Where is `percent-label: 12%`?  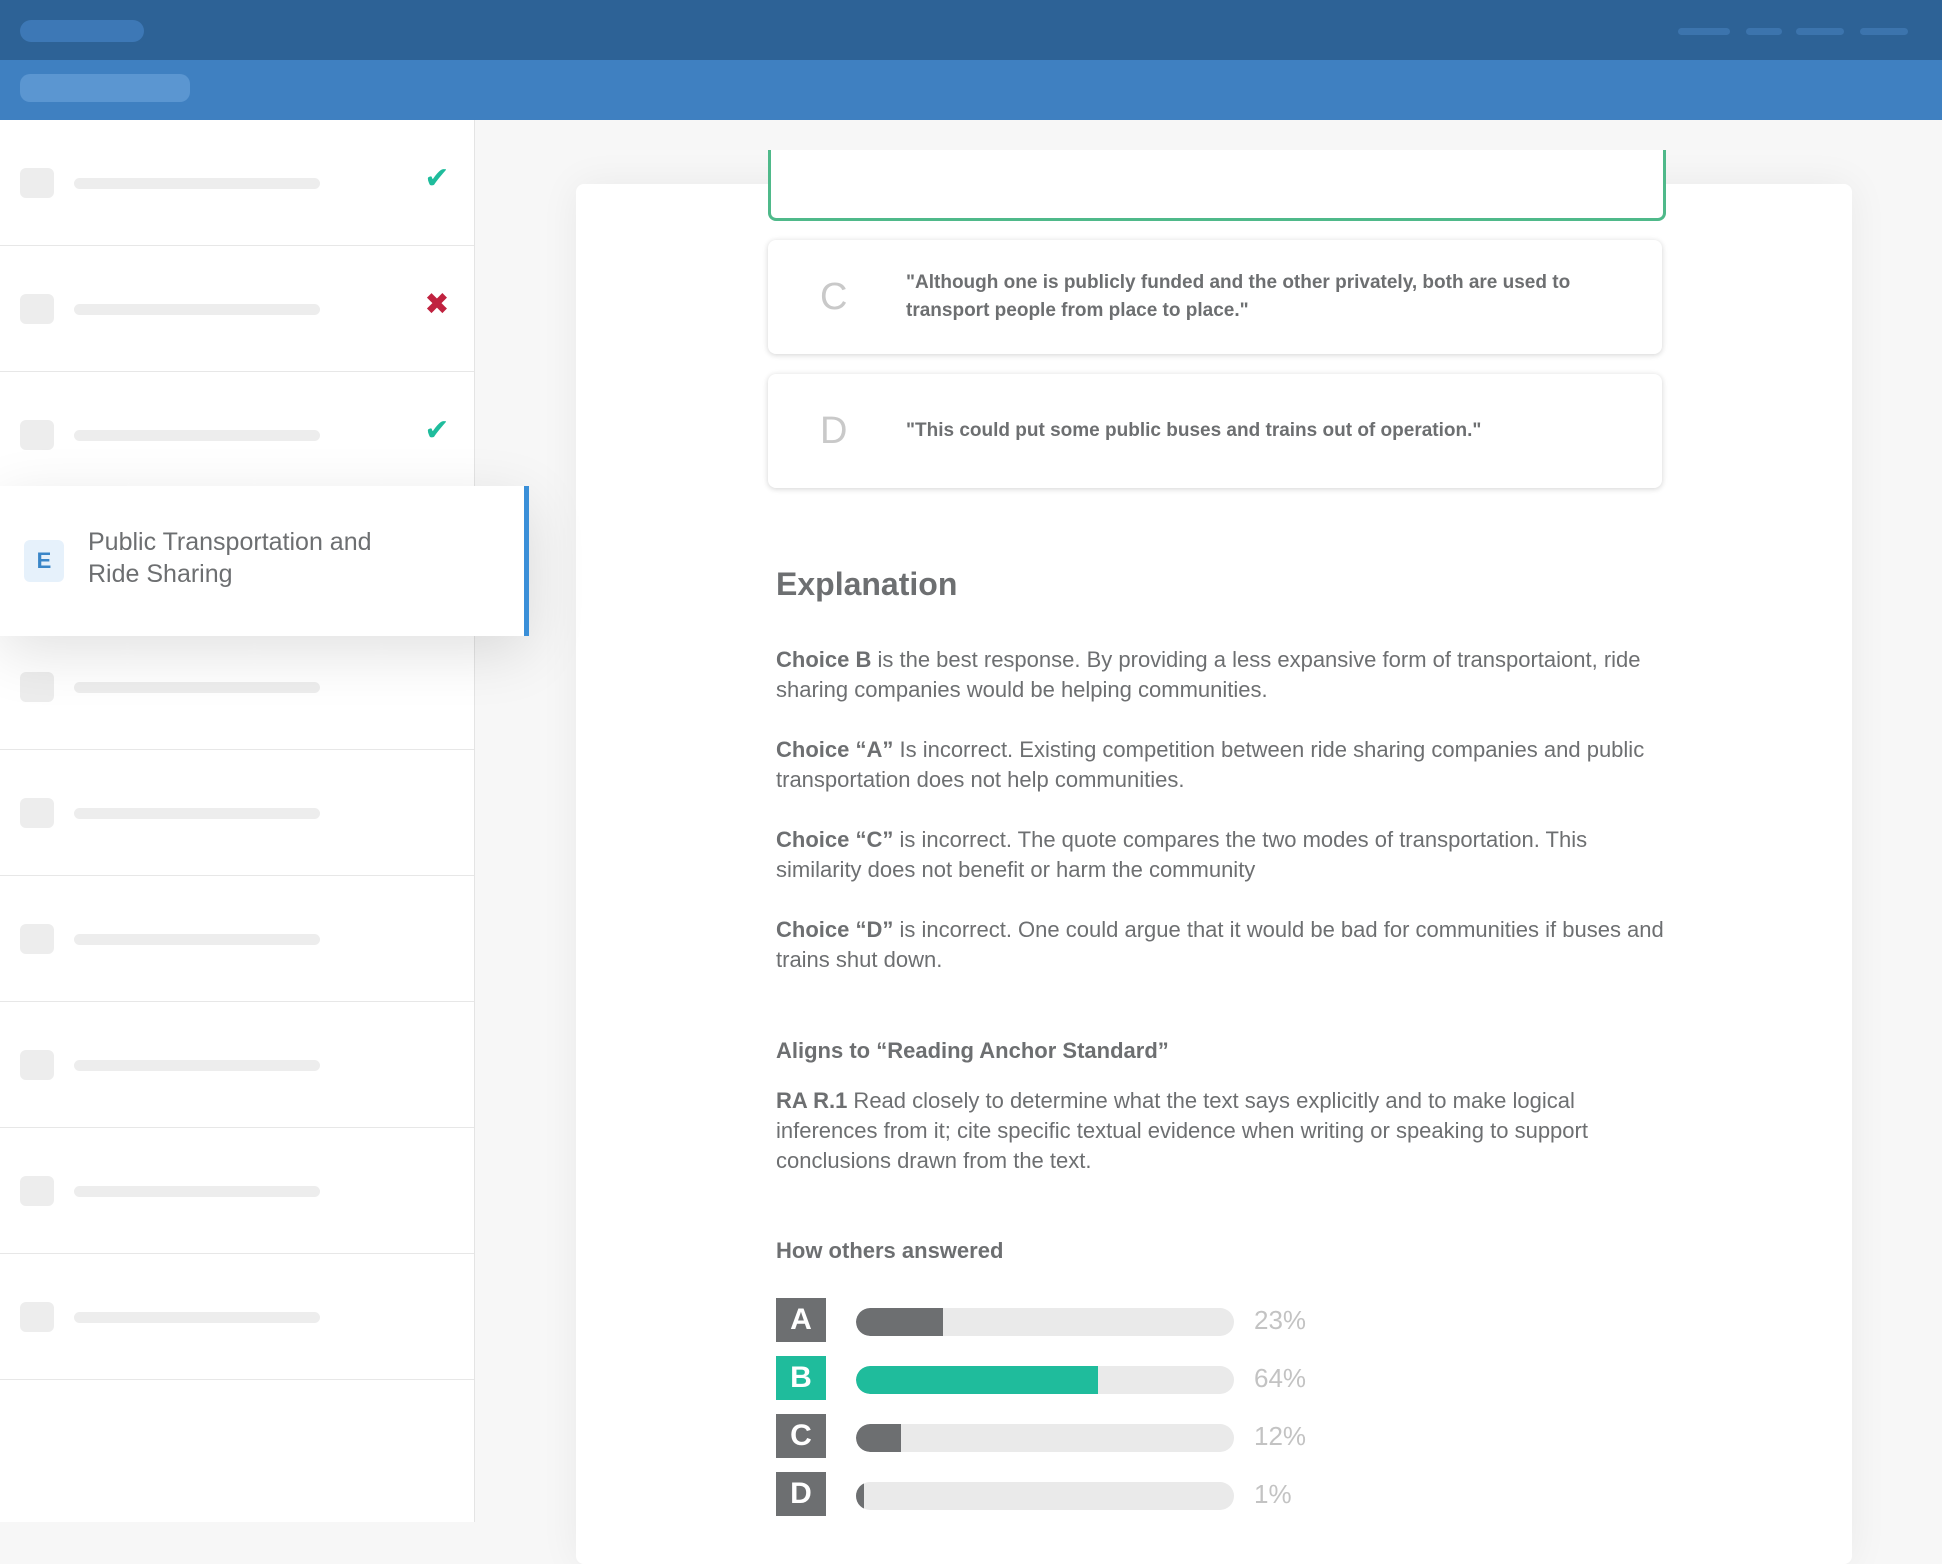 percent-label: 12% is located at coordinates (1280, 1436).